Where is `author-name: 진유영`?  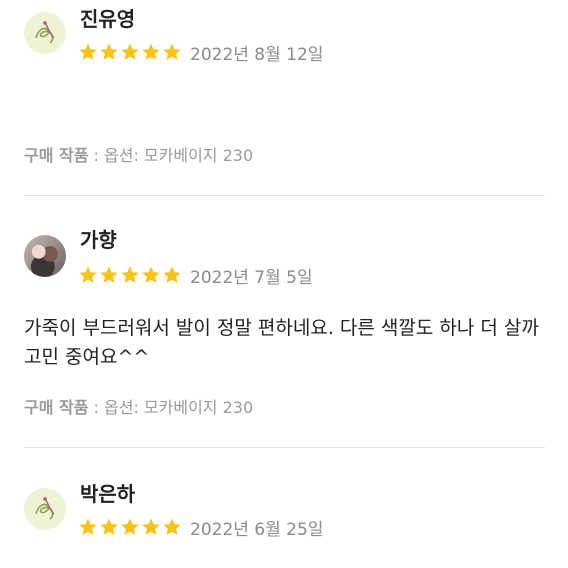 author-name: 진유영 is located at coordinates (107, 17).